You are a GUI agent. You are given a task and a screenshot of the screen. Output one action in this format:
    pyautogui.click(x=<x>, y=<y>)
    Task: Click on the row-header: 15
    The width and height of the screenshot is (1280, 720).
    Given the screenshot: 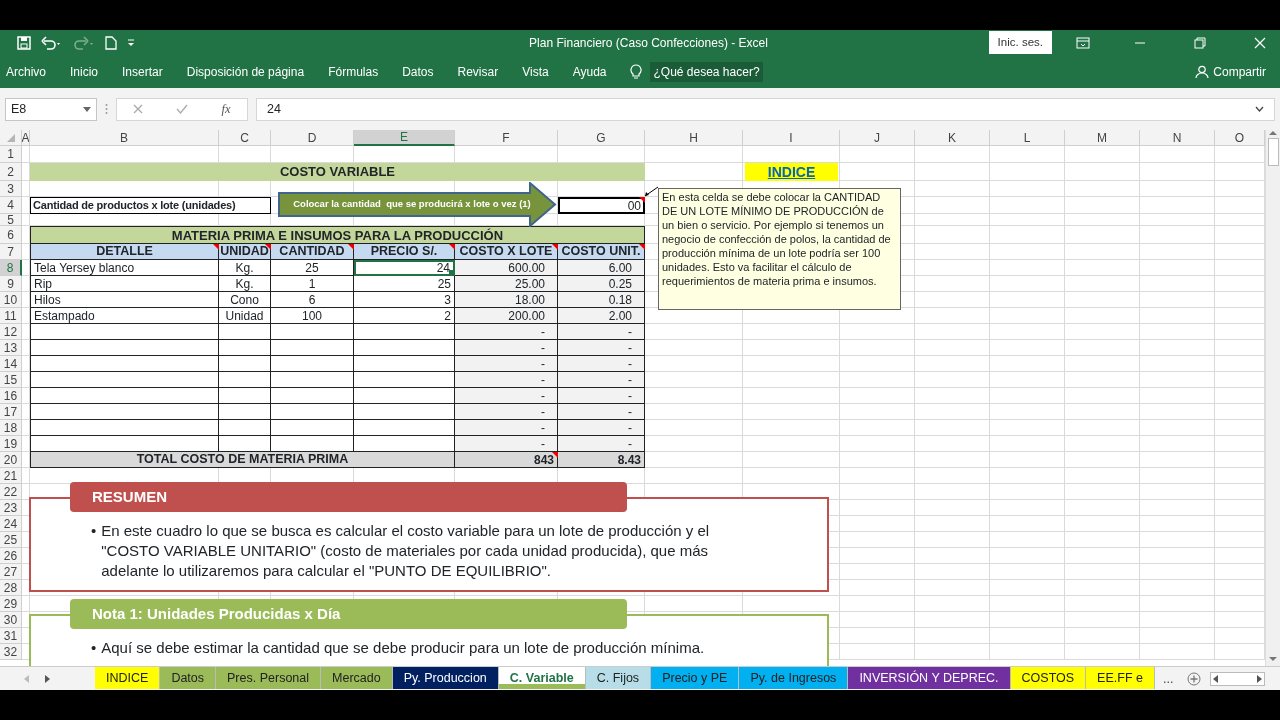 What is the action you would take?
    pyautogui.click(x=11, y=380)
    